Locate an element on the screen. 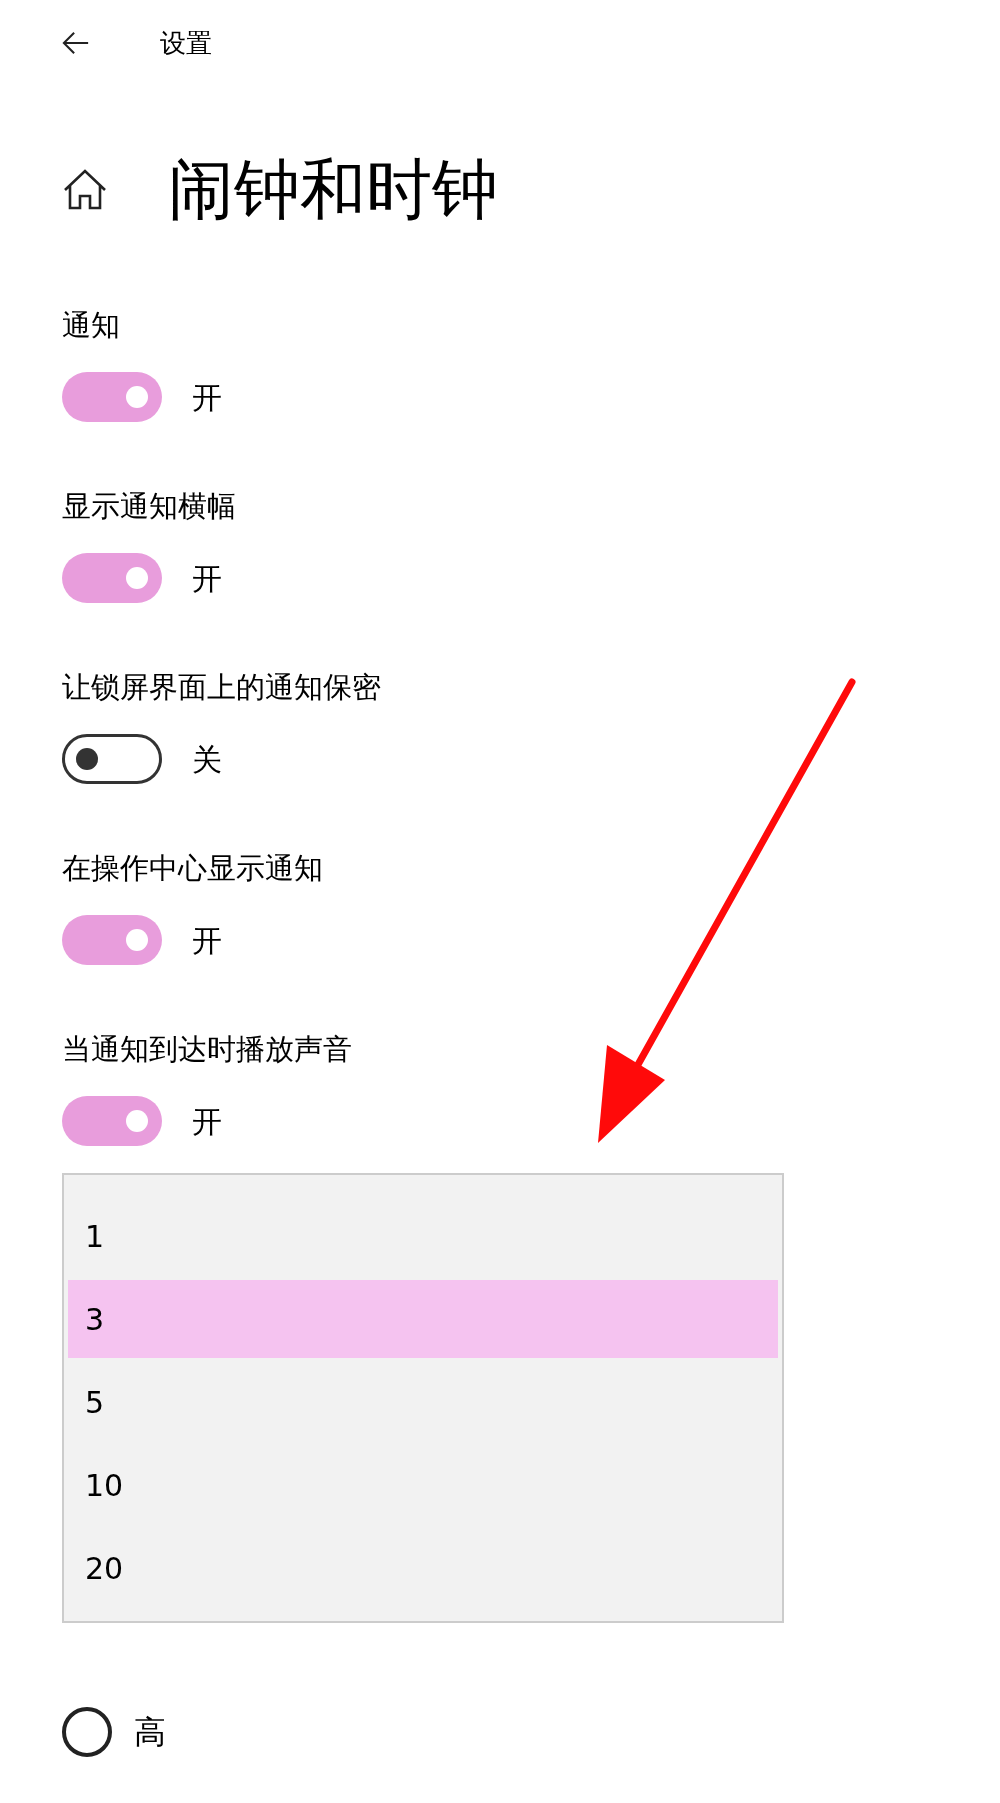 The image size is (1000, 1803). setting-label: 让锁屏界面上的通知保密 is located at coordinates (222, 687).